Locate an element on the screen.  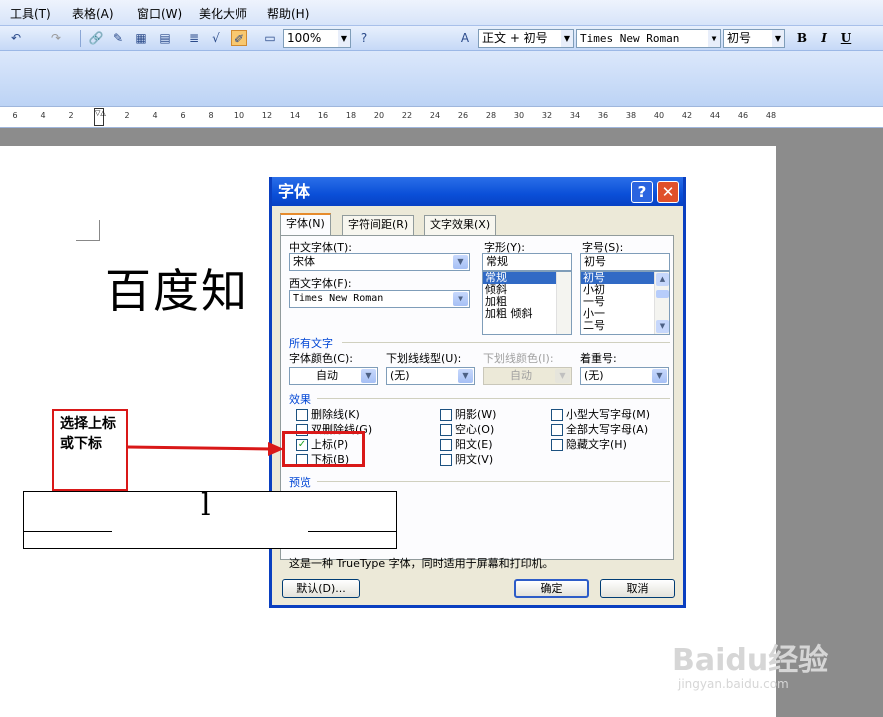
watermark-url: jingyan.baidu.com is located at coordinates (733, 684).